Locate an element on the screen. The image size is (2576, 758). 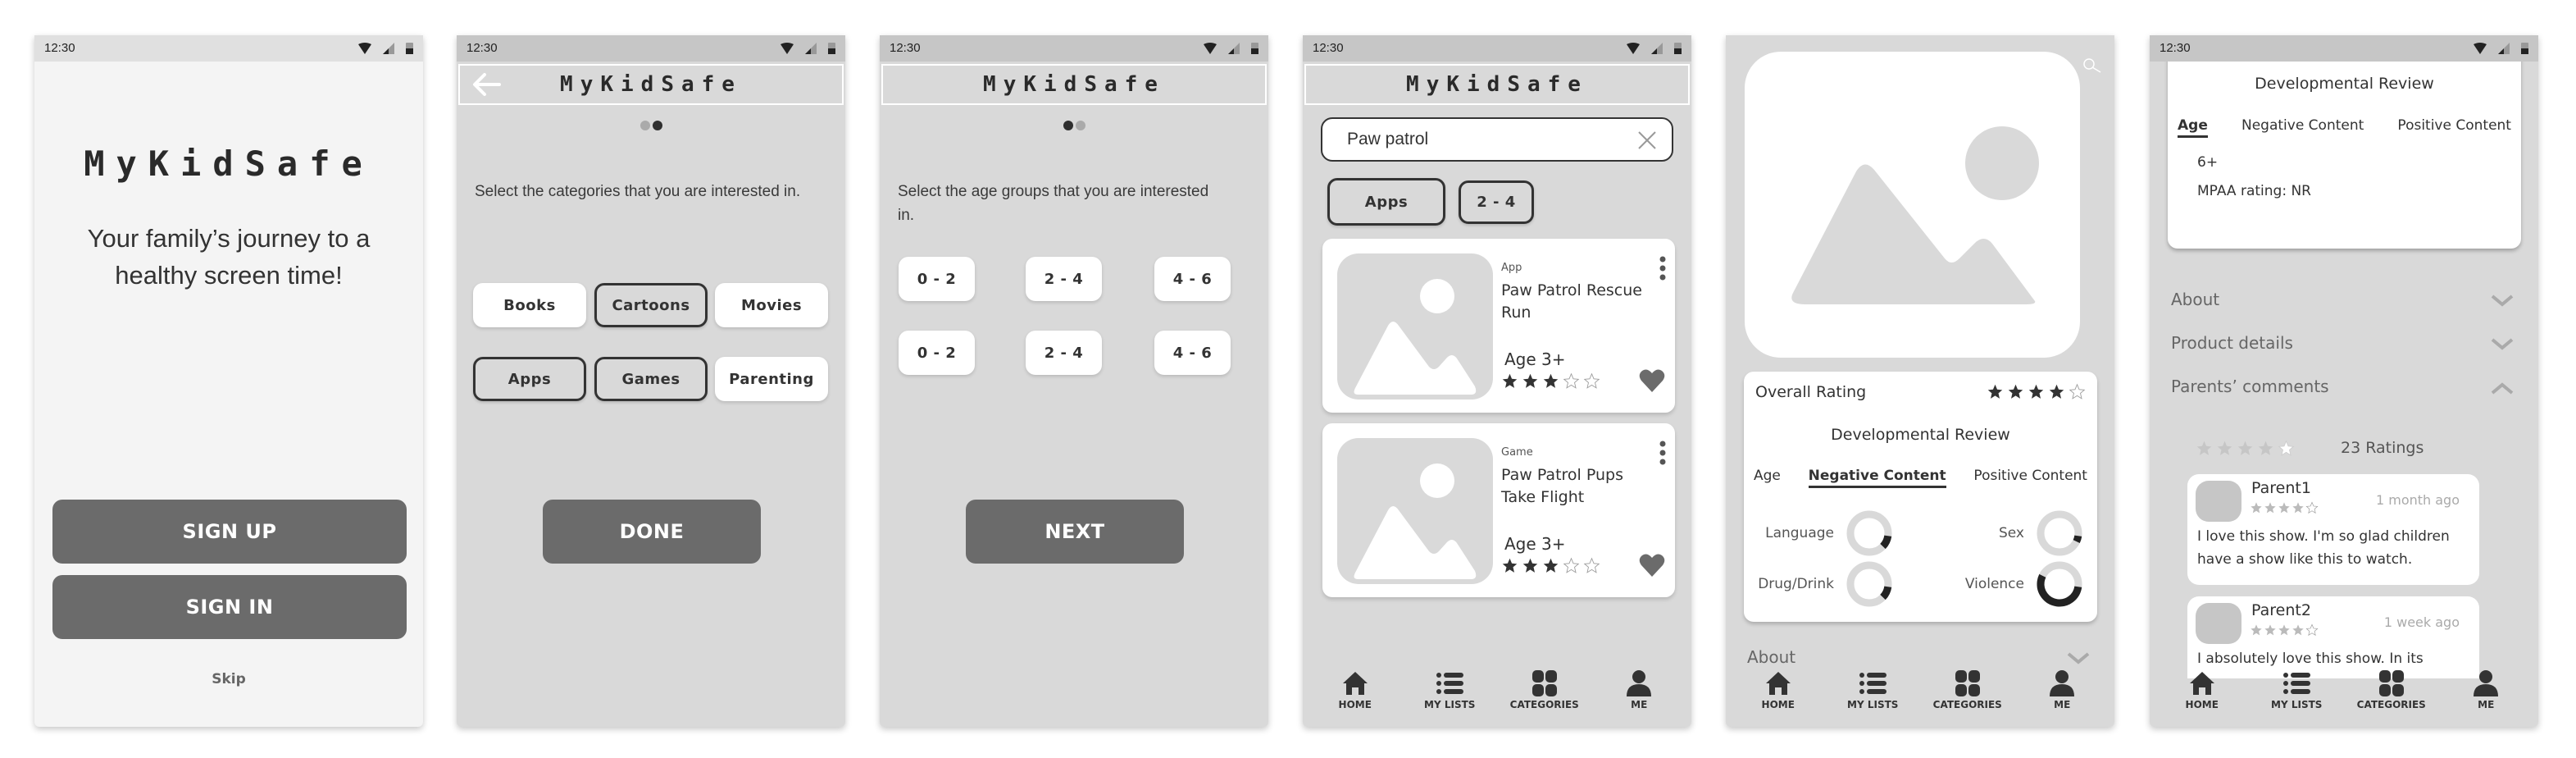
comment-author: Parent1 is located at coordinates (2281, 488).